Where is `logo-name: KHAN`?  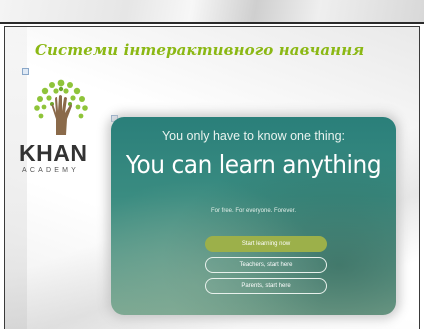 logo-name: KHAN is located at coordinates (53, 153).